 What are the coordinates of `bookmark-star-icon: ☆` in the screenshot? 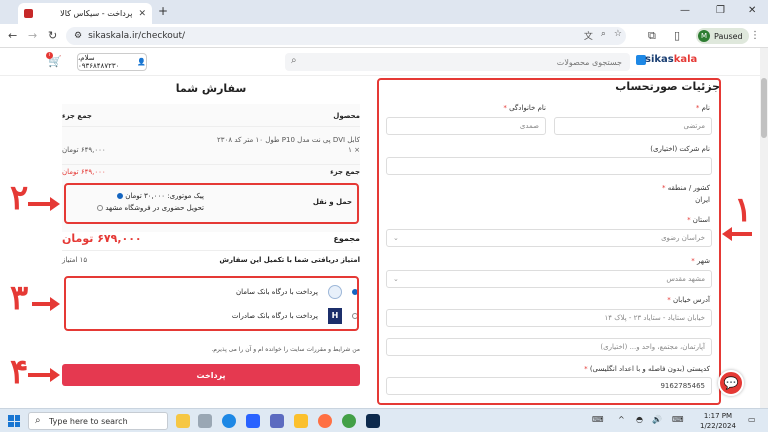 It's located at (618, 35).